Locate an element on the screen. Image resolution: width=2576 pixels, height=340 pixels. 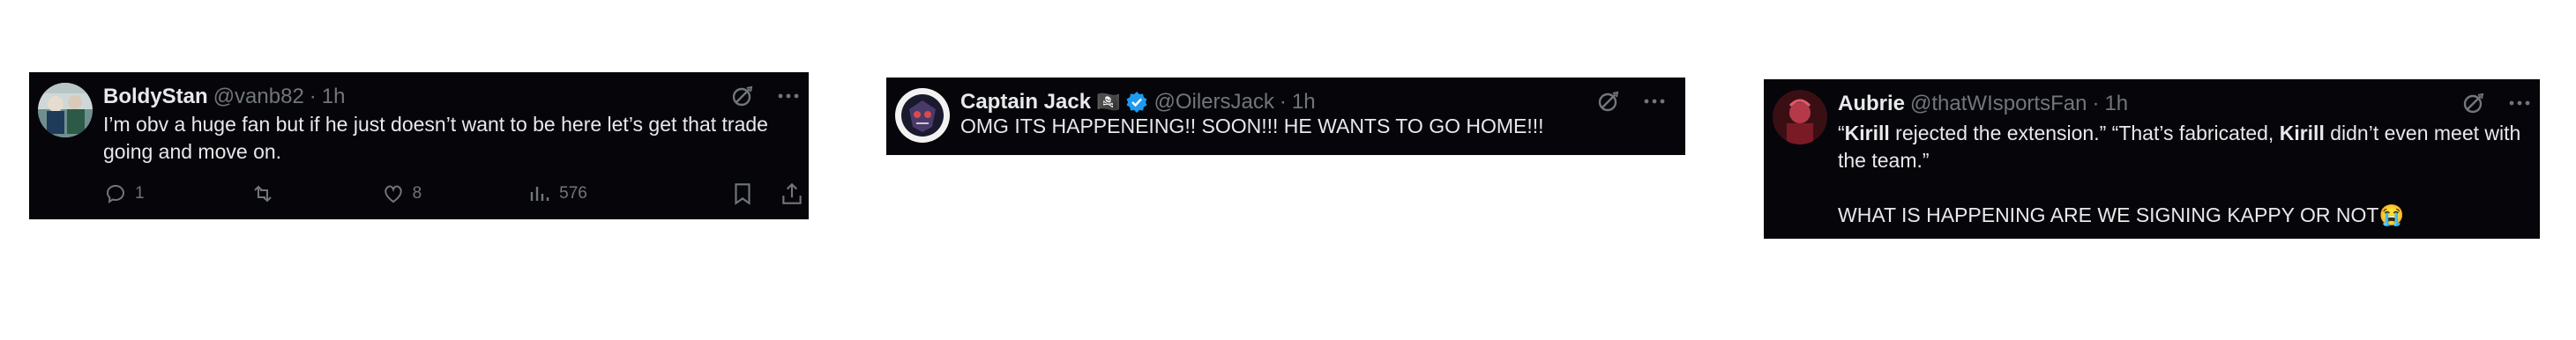
handle: @thatWIsportsFan is located at coordinates (1998, 104).